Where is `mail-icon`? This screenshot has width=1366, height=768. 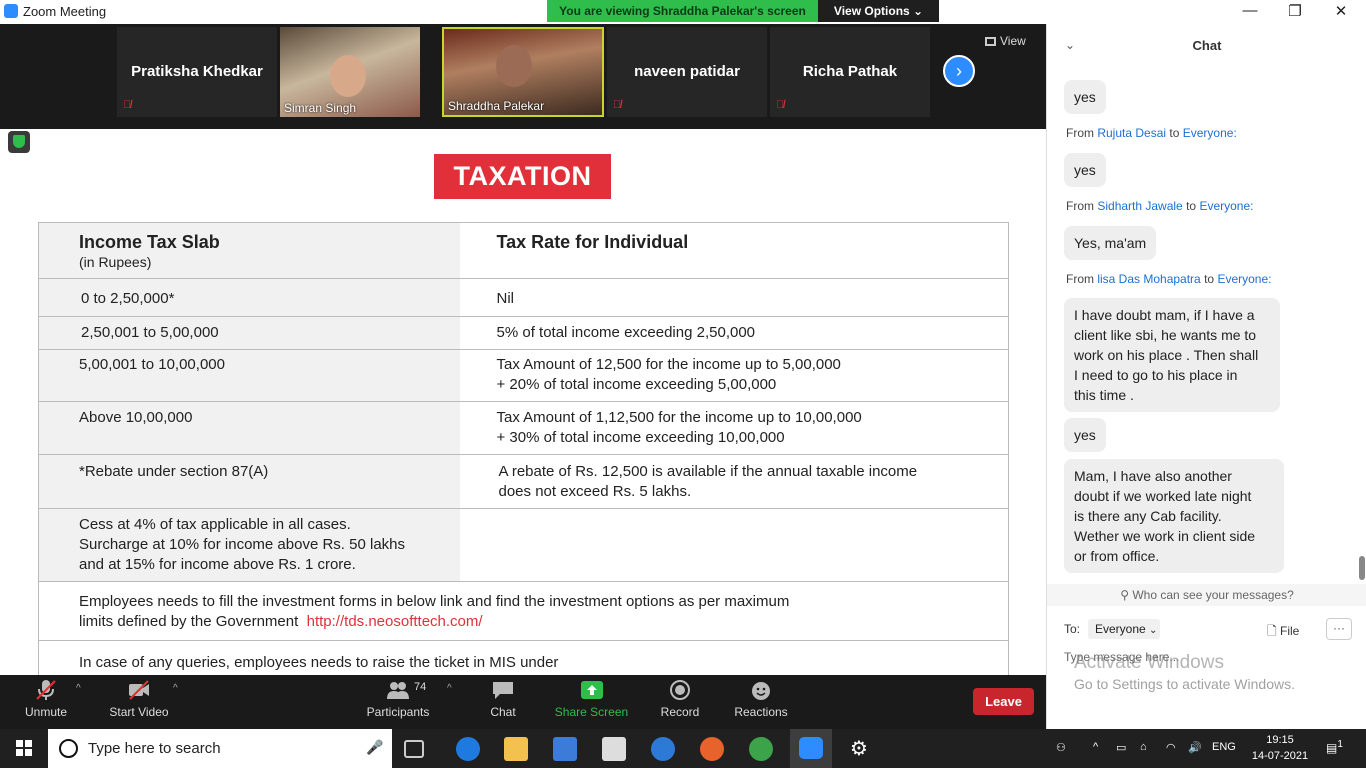 mail-icon is located at coordinates (614, 749).